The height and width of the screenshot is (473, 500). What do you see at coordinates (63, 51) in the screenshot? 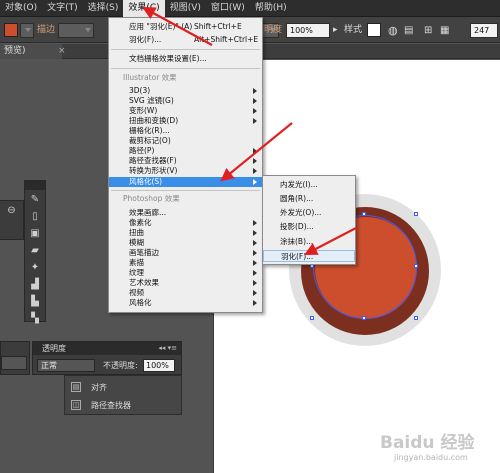
I see `close-tab-icon: ×` at bounding box center [63, 51].